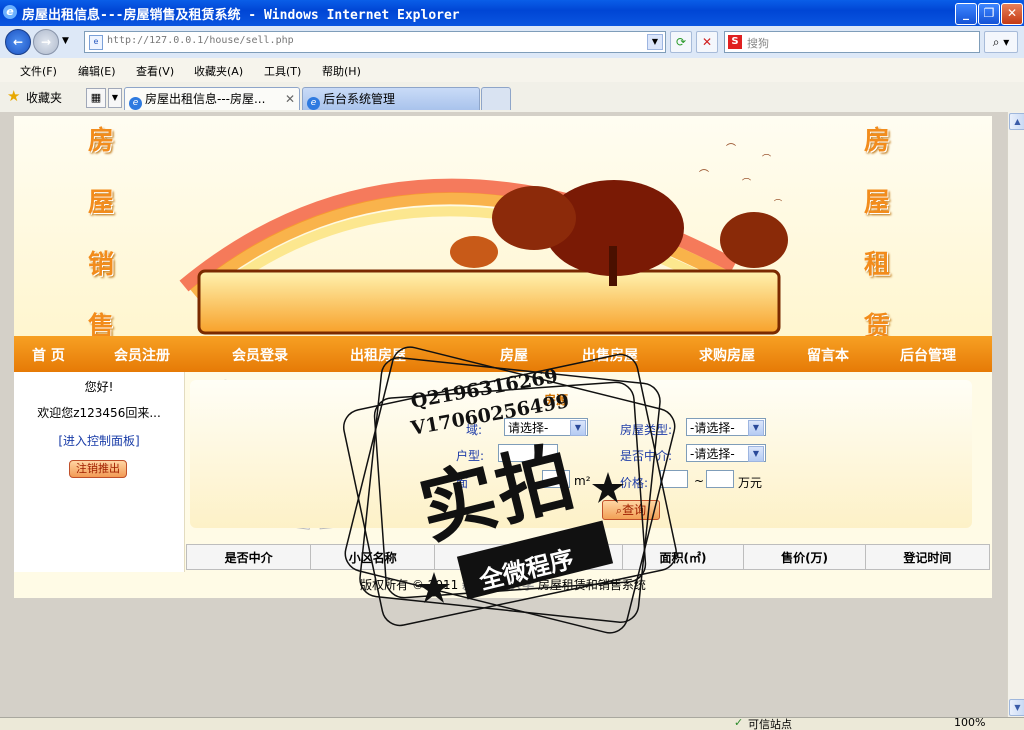 The height and width of the screenshot is (730, 1024). Describe the element at coordinates (770, 724) in the screenshot. I see `security-zone: 可信站点` at that location.